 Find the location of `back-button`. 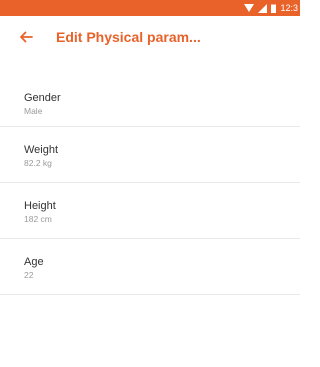

back-button is located at coordinates (26, 37).